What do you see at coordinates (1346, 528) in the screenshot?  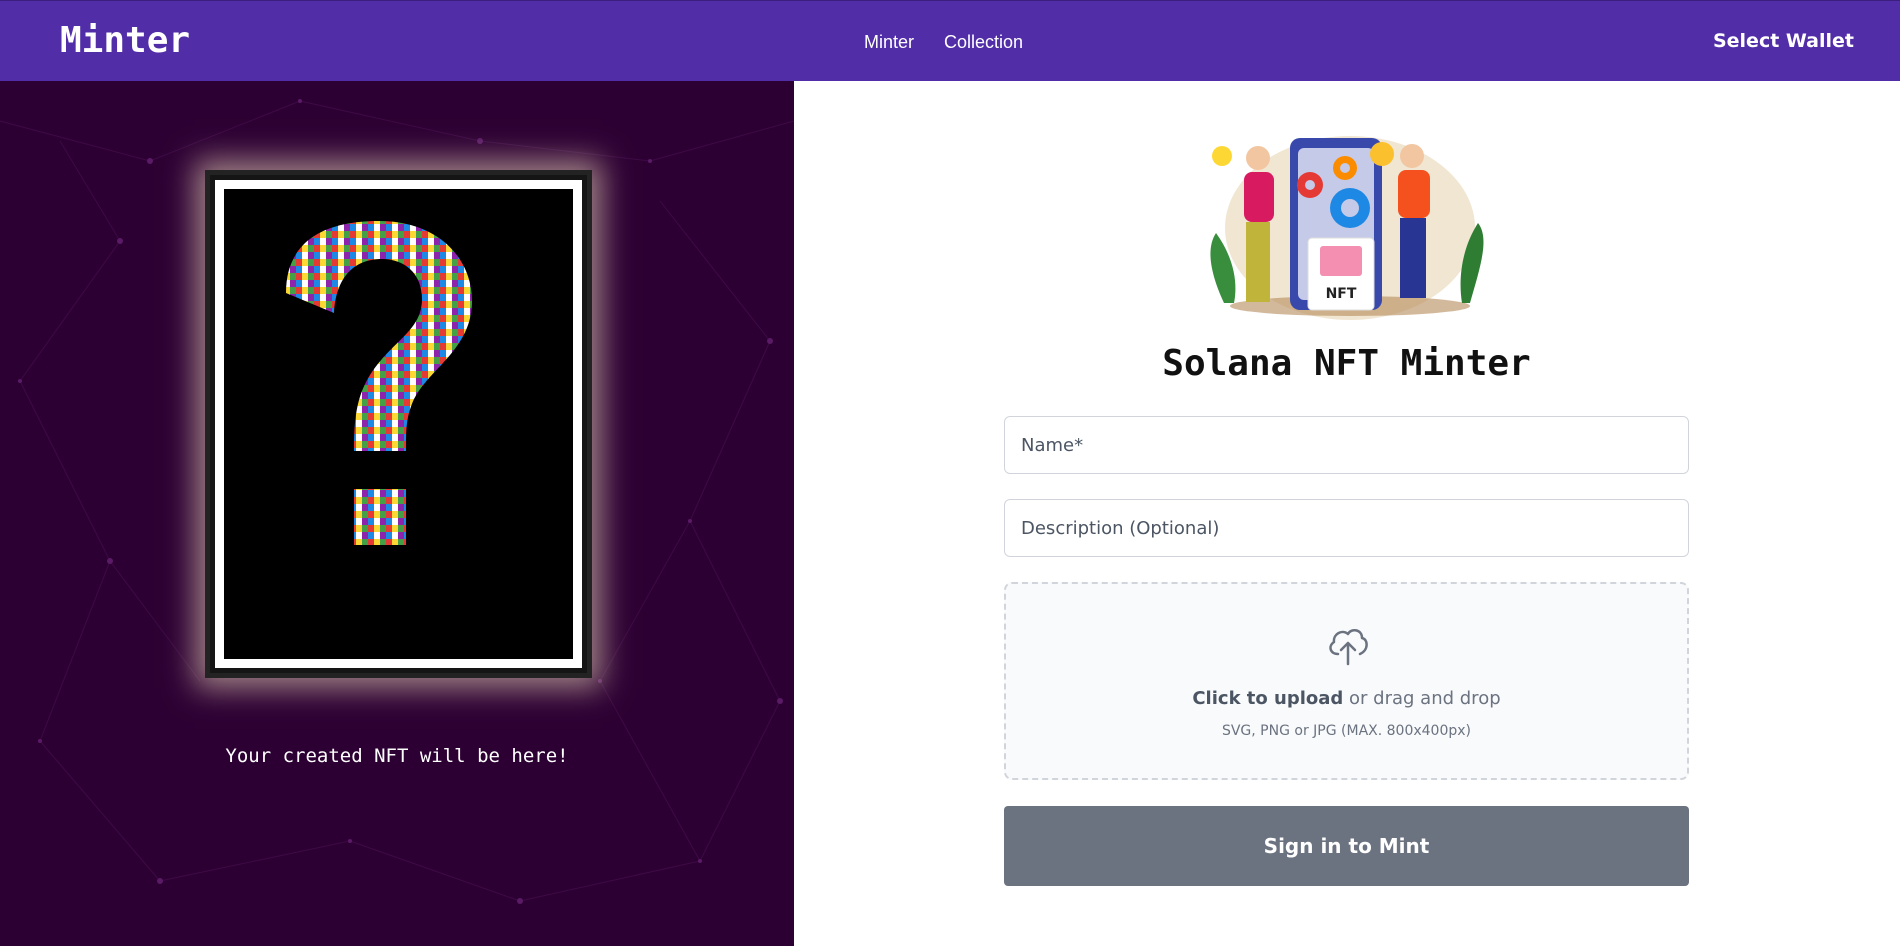 I see `description-input` at bounding box center [1346, 528].